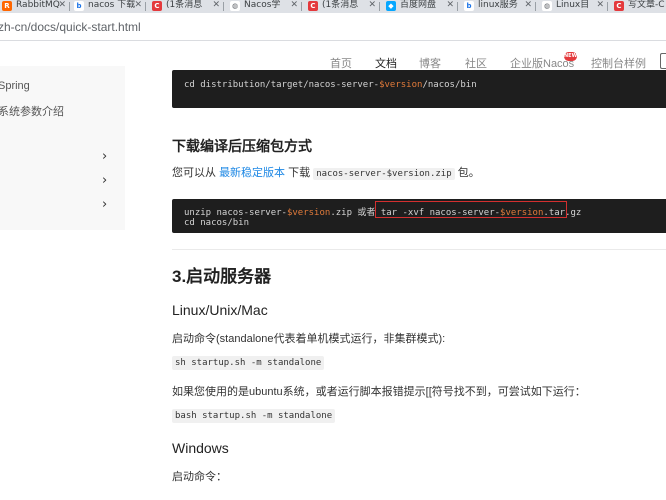 Image resolution: width=666 pixels, height=500 pixels. What do you see at coordinates (242, 146) in the screenshot?
I see `section-title-download: 下载编译后压缩包方式` at bounding box center [242, 146].